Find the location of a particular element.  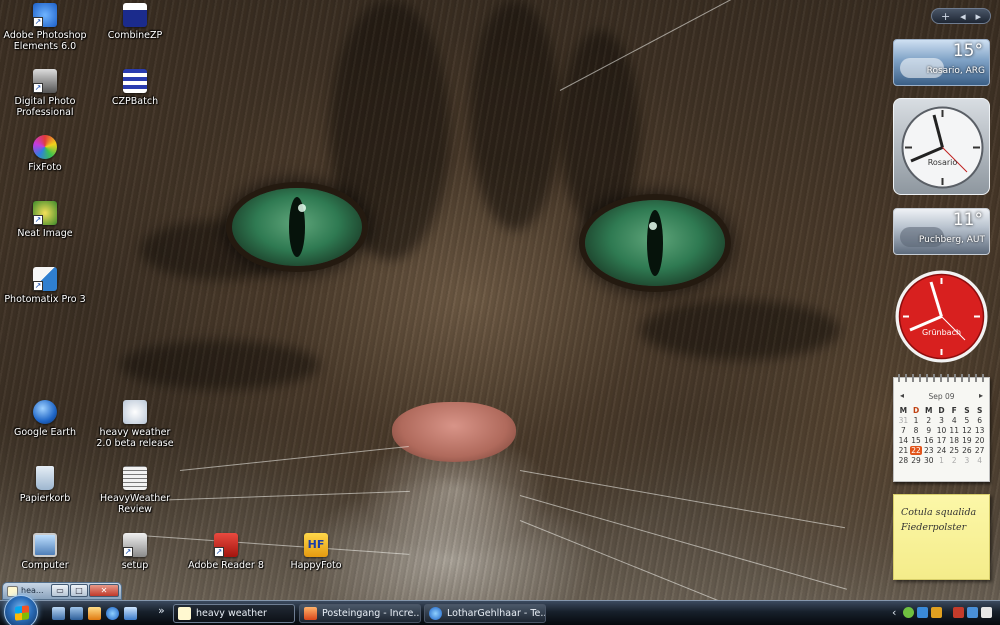

calendar-weekday: M is located at coordinates (903, 410).